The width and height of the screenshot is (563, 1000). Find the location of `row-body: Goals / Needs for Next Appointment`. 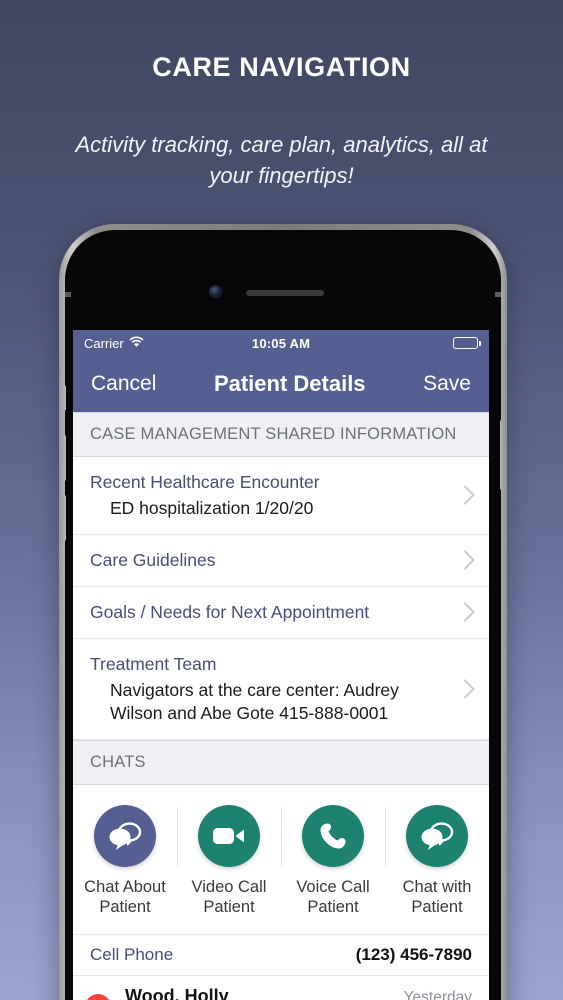

row-body: Goals / Needs for Next Appointment is located at coordinates (269, 612).